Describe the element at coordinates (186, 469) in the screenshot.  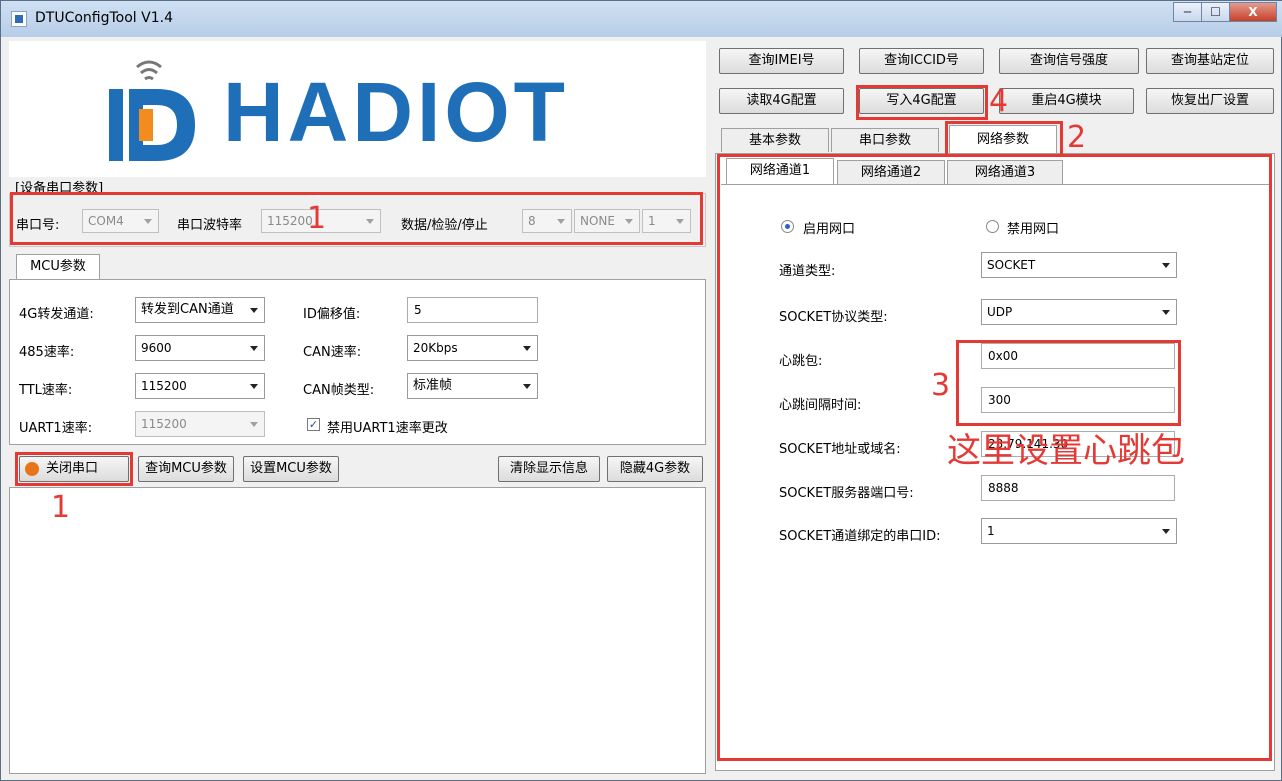
I see `query-mcu-button: 查询MCU参数` at that location.